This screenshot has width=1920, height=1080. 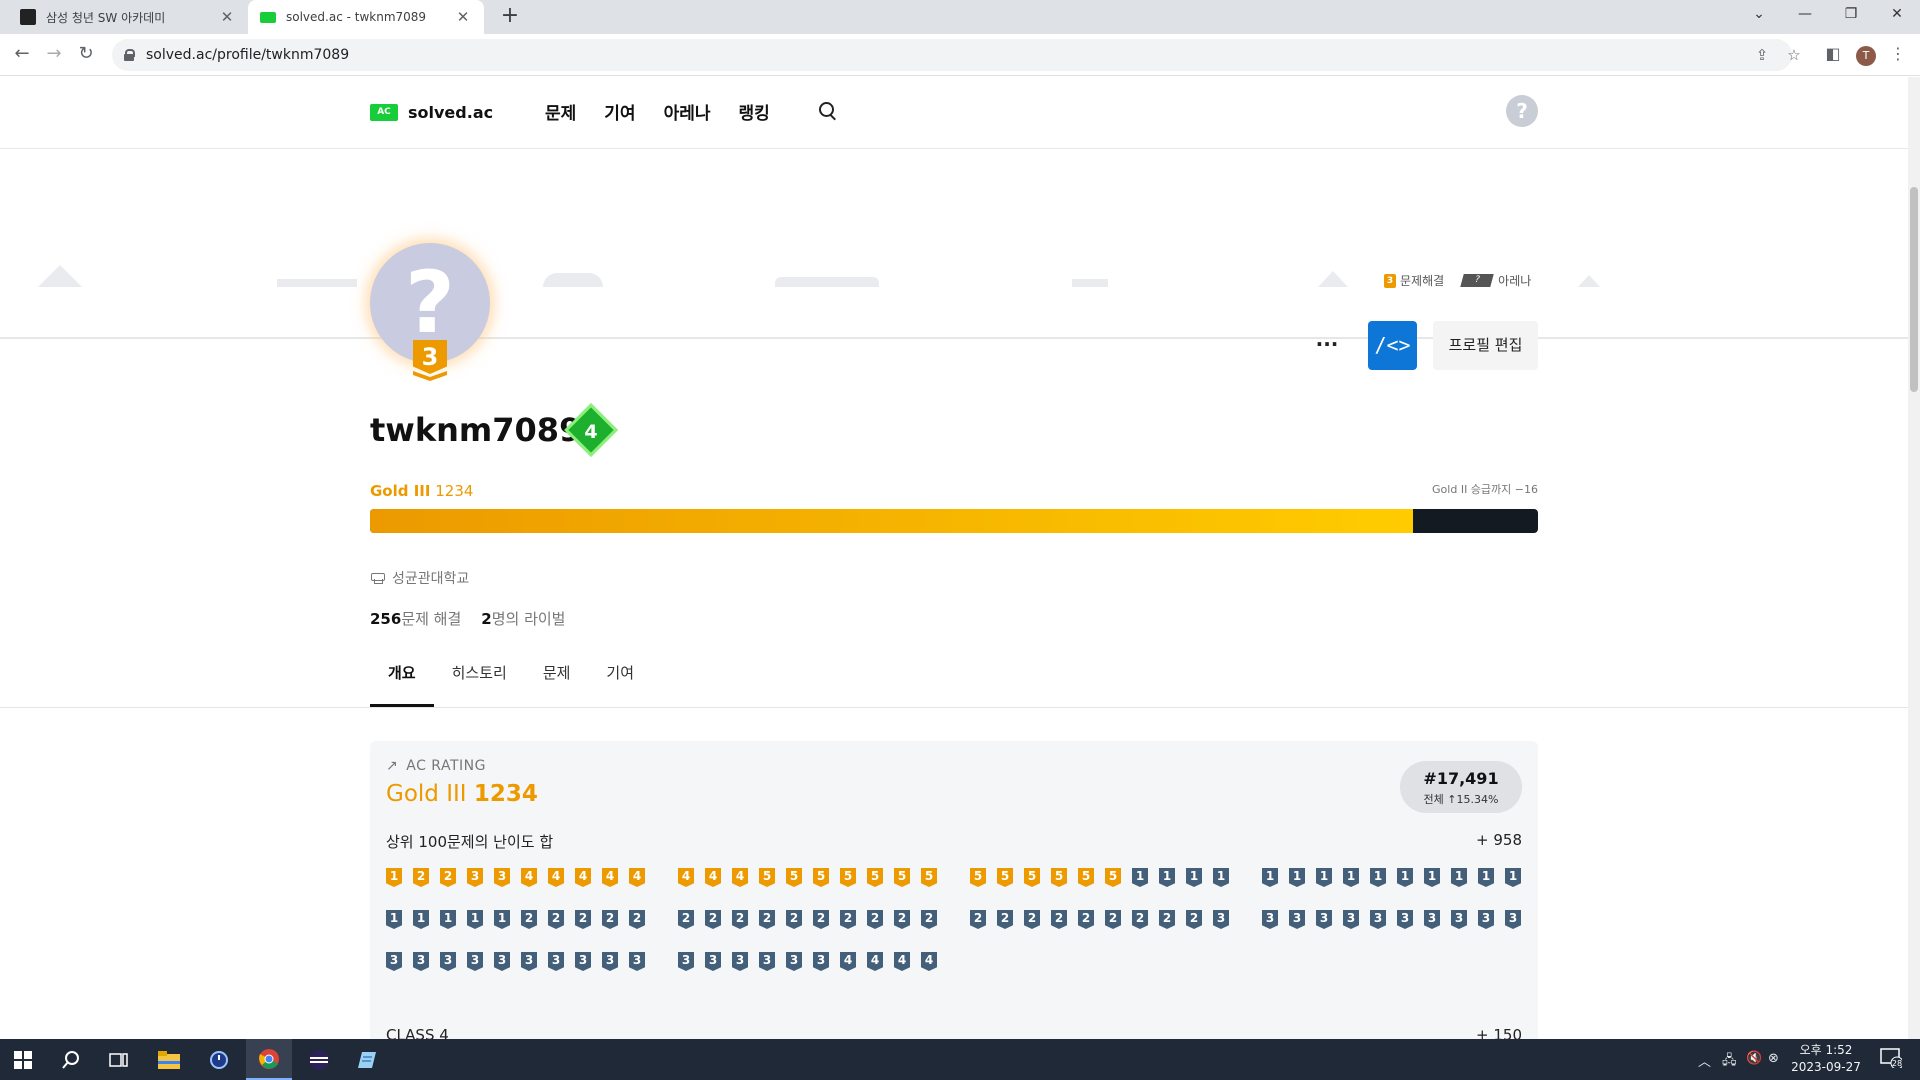 I want to click on tab-history: 히스토리, so click(x=479, y=679).